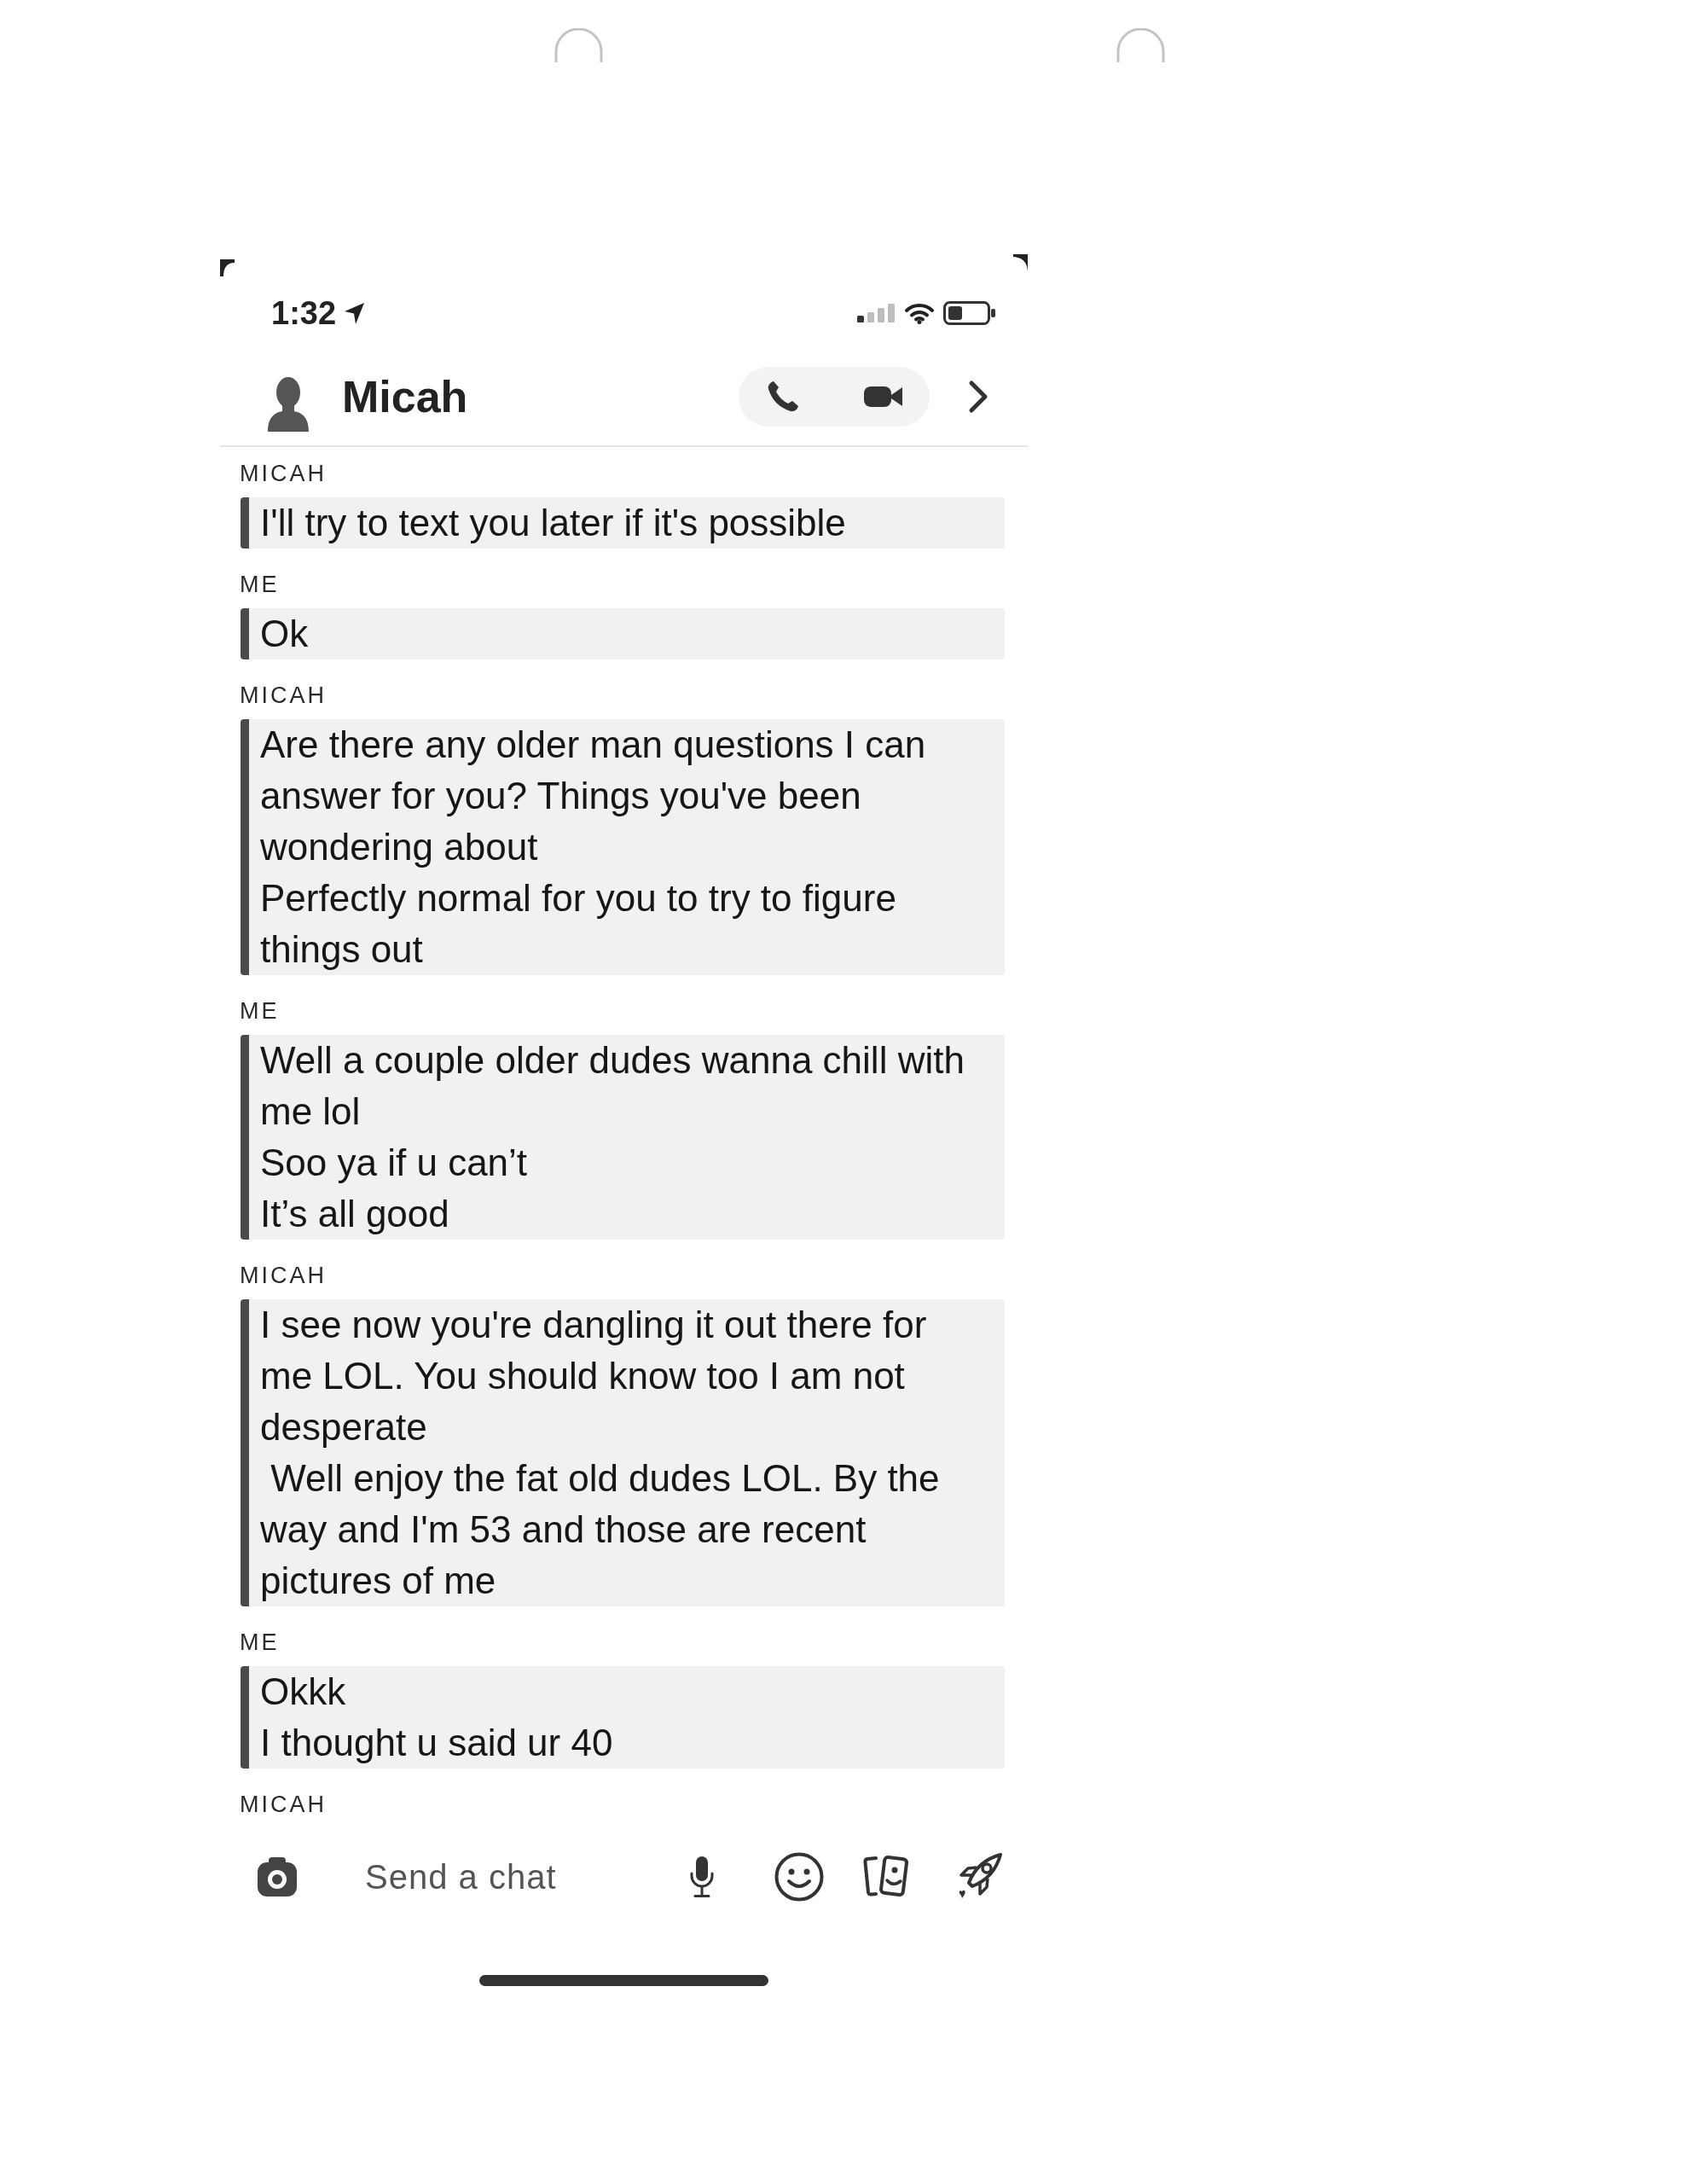 This screenshot has height=2184, width=1687. What do you see at coordinates (919, 313) in the screenshot?
I see `wifi-icon` at bounding box center [919, 313].